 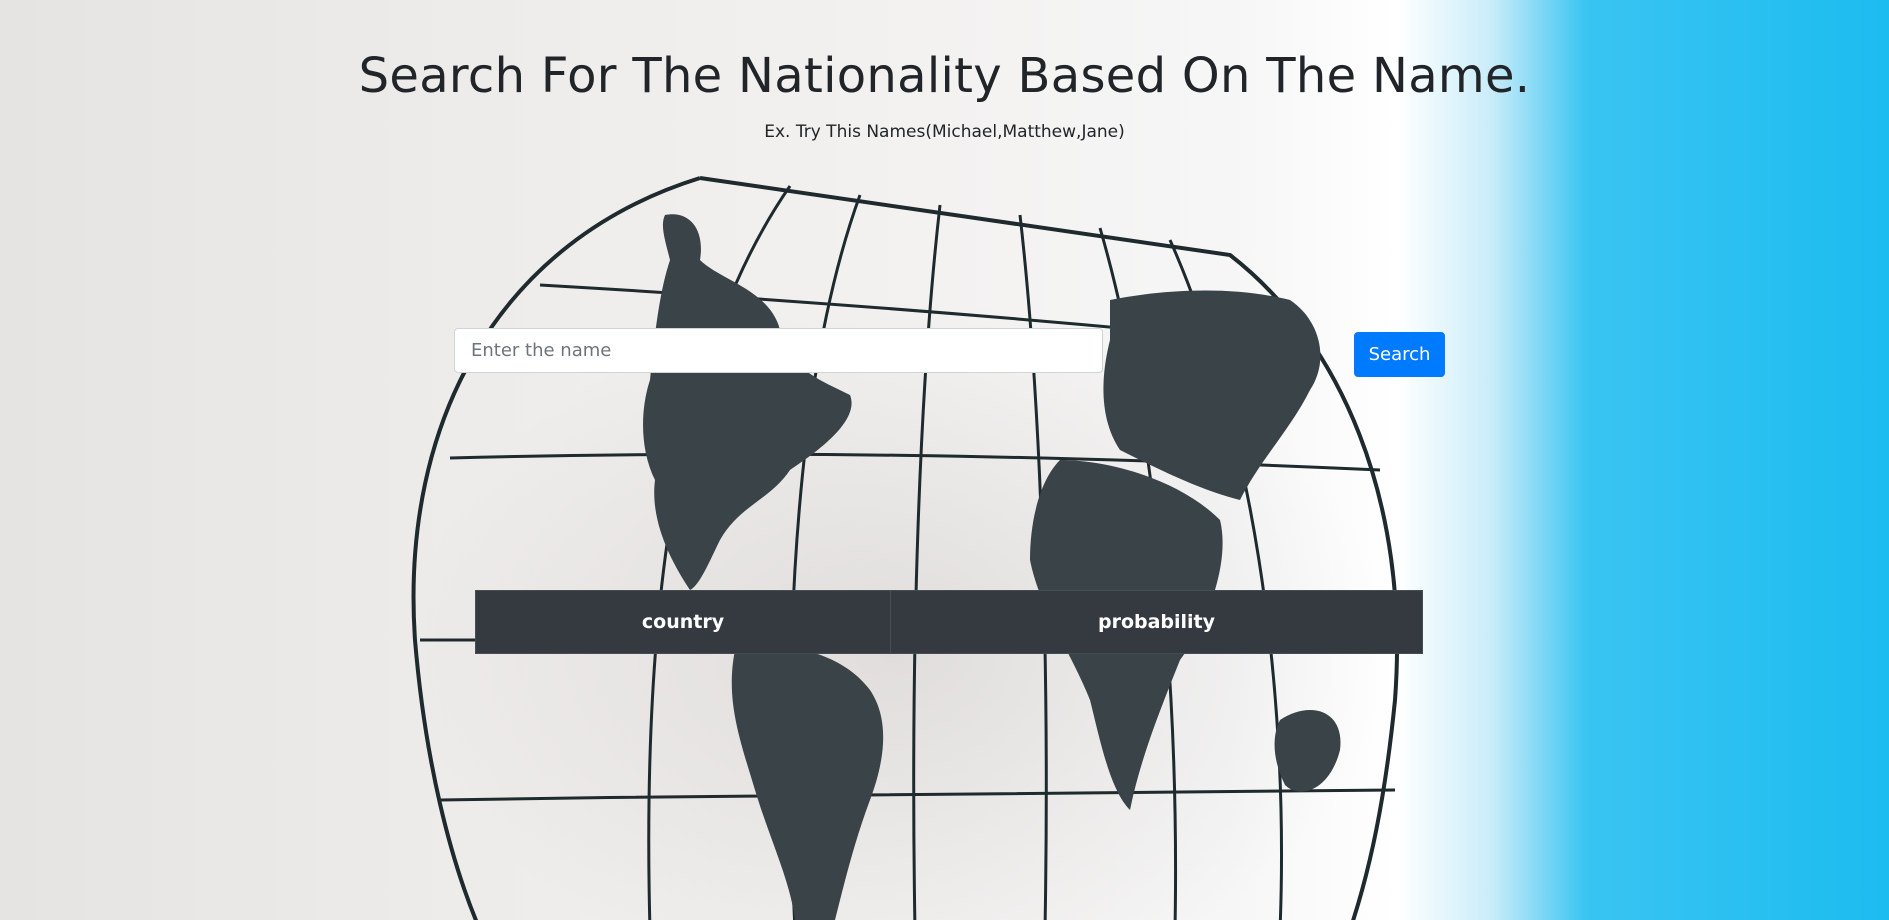 I want to click on table-header-row: country probability, so click(x=949, y=622).